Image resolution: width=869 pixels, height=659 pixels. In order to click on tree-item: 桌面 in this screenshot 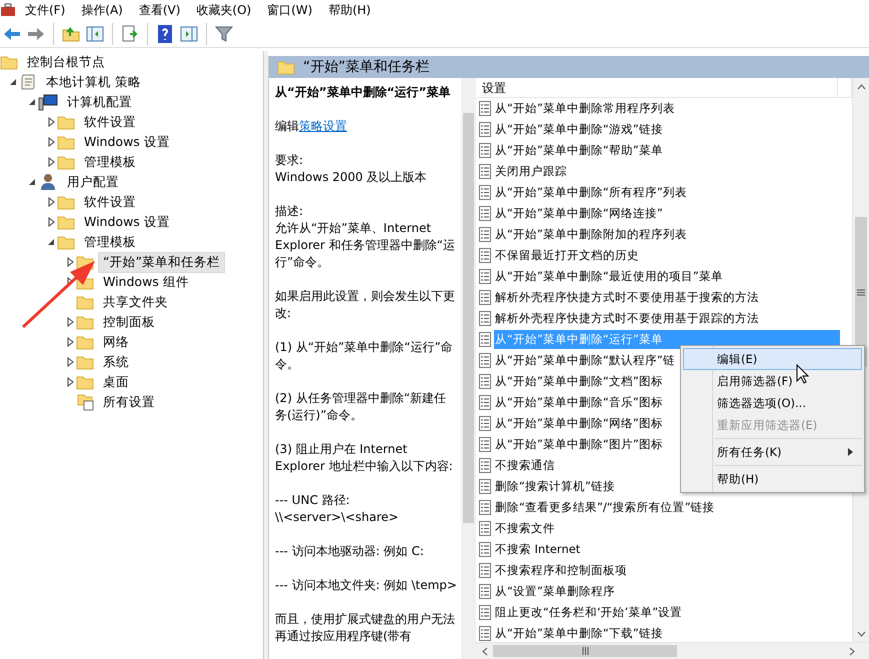, I will do `click(116, 382)`.